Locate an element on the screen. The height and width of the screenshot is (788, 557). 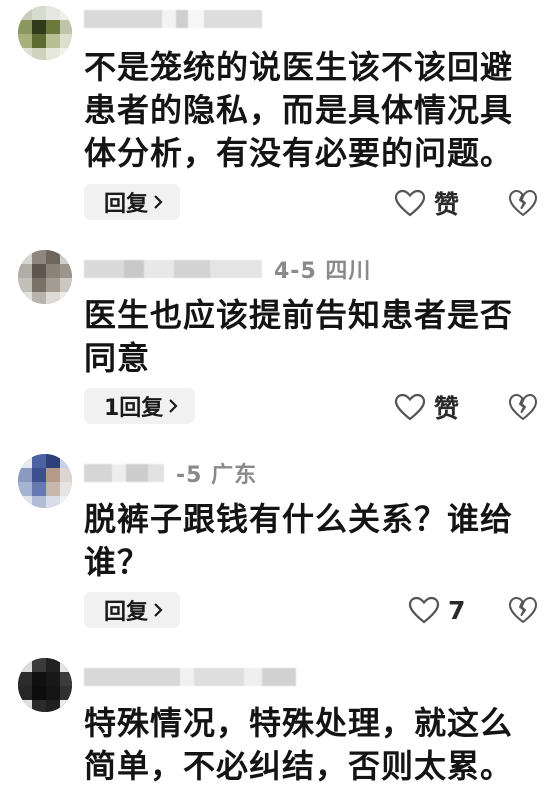
like-button: 7 is located at coordinates (436, 610).